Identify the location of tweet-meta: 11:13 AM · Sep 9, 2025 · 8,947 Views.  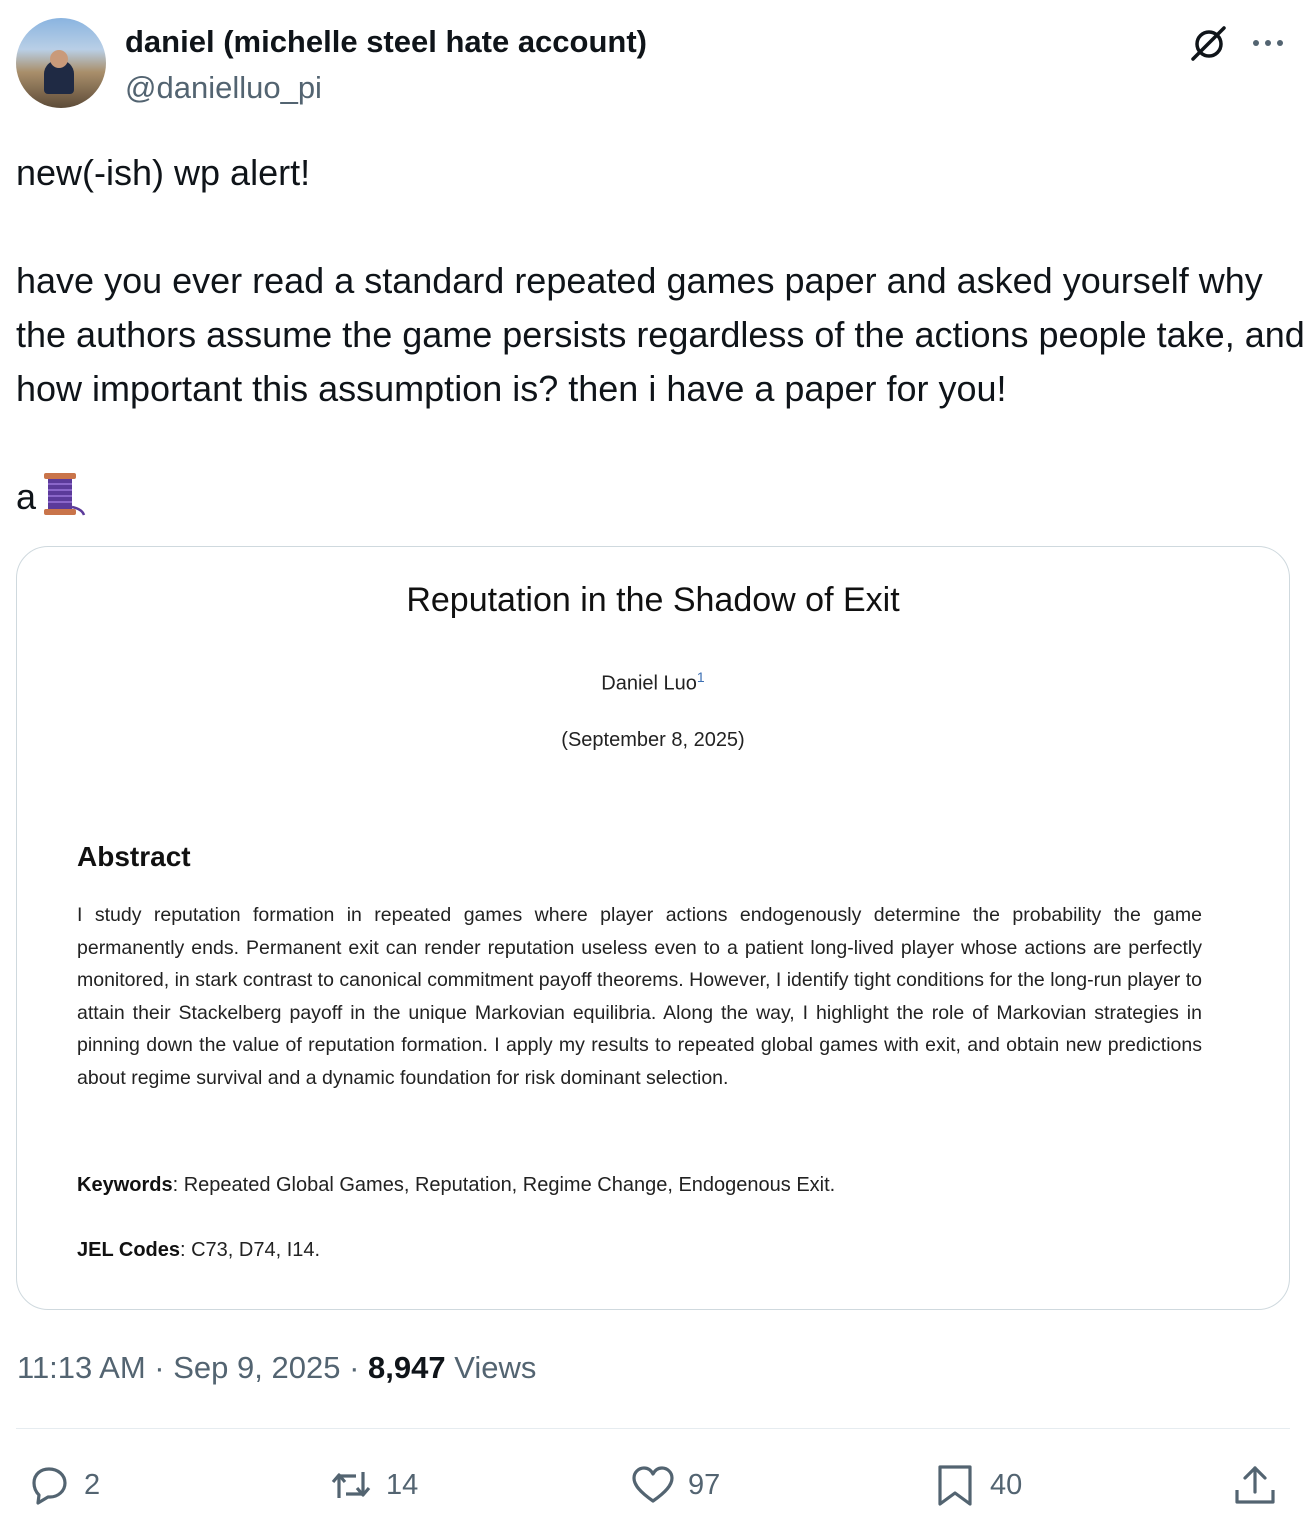
(276, 1368).